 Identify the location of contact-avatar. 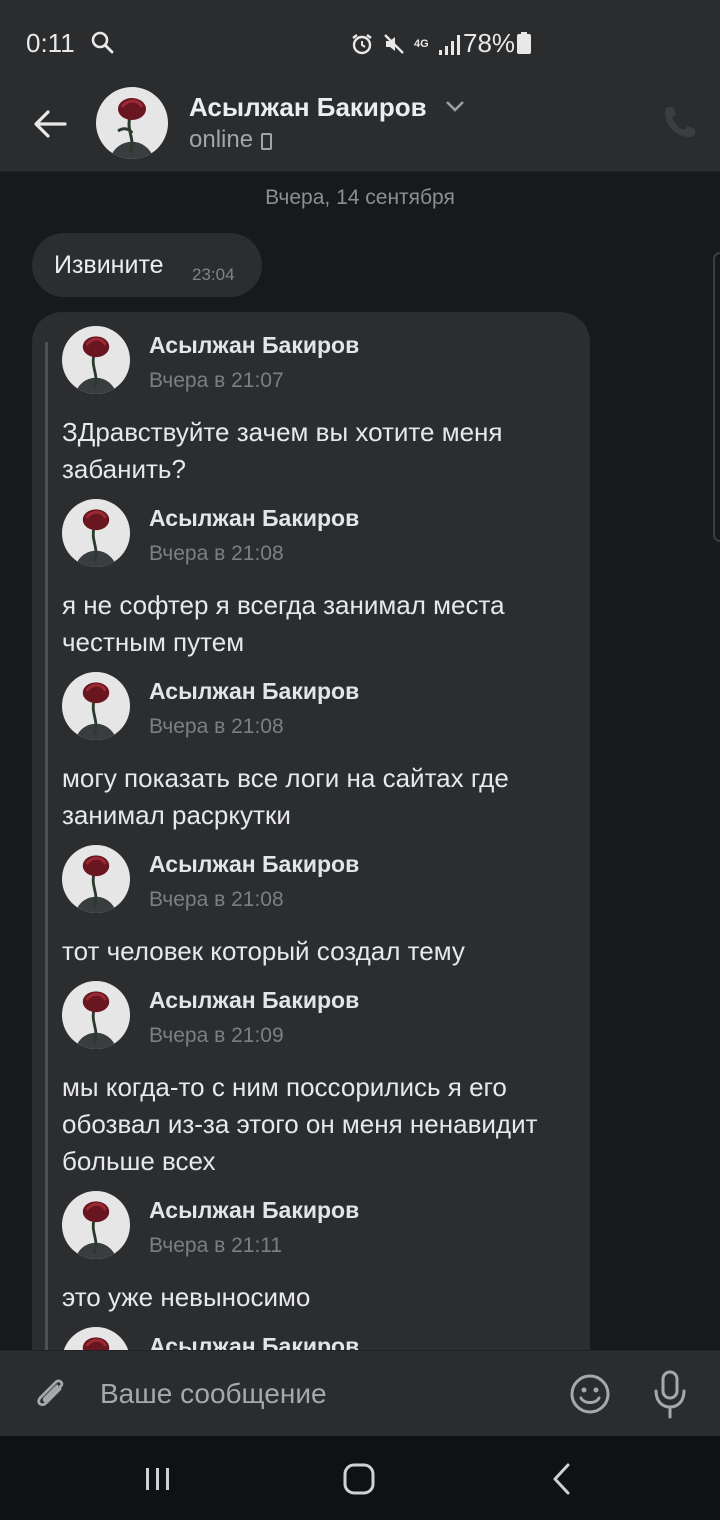
(132, 123).